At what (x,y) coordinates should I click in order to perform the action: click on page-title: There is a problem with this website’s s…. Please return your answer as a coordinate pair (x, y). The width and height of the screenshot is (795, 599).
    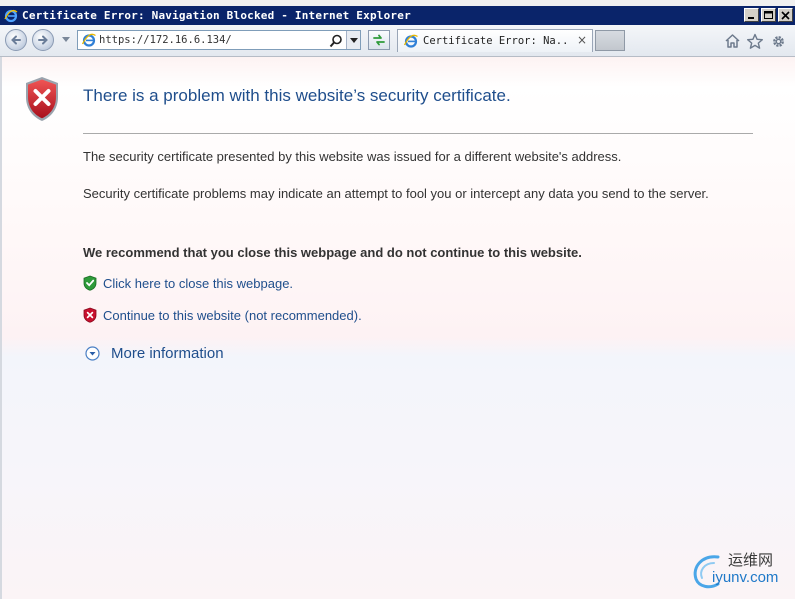
    Looking at the image, I should click on (297, 95).